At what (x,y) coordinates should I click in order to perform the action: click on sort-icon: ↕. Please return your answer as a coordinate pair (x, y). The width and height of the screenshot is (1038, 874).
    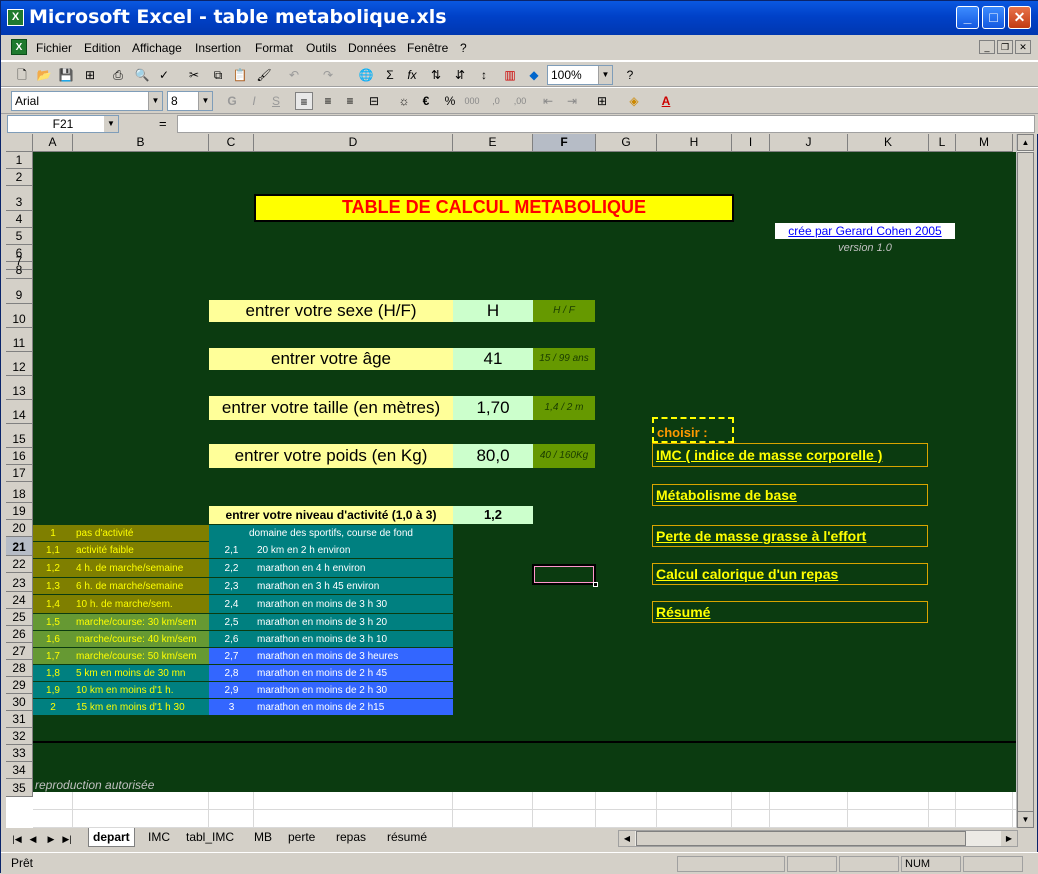
    Looking at the image, I should click on (484, 75).